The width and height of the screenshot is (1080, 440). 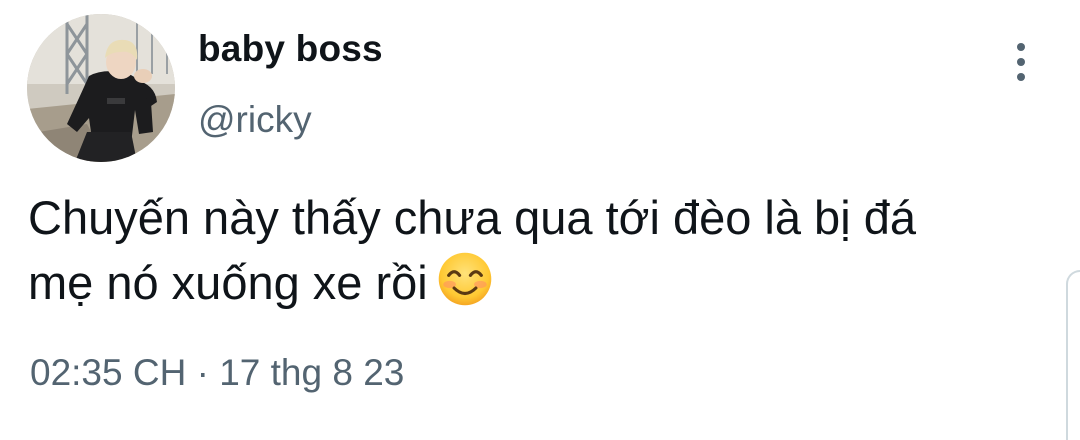 I want to click on avatar-photo, so click(x=101, y=88).